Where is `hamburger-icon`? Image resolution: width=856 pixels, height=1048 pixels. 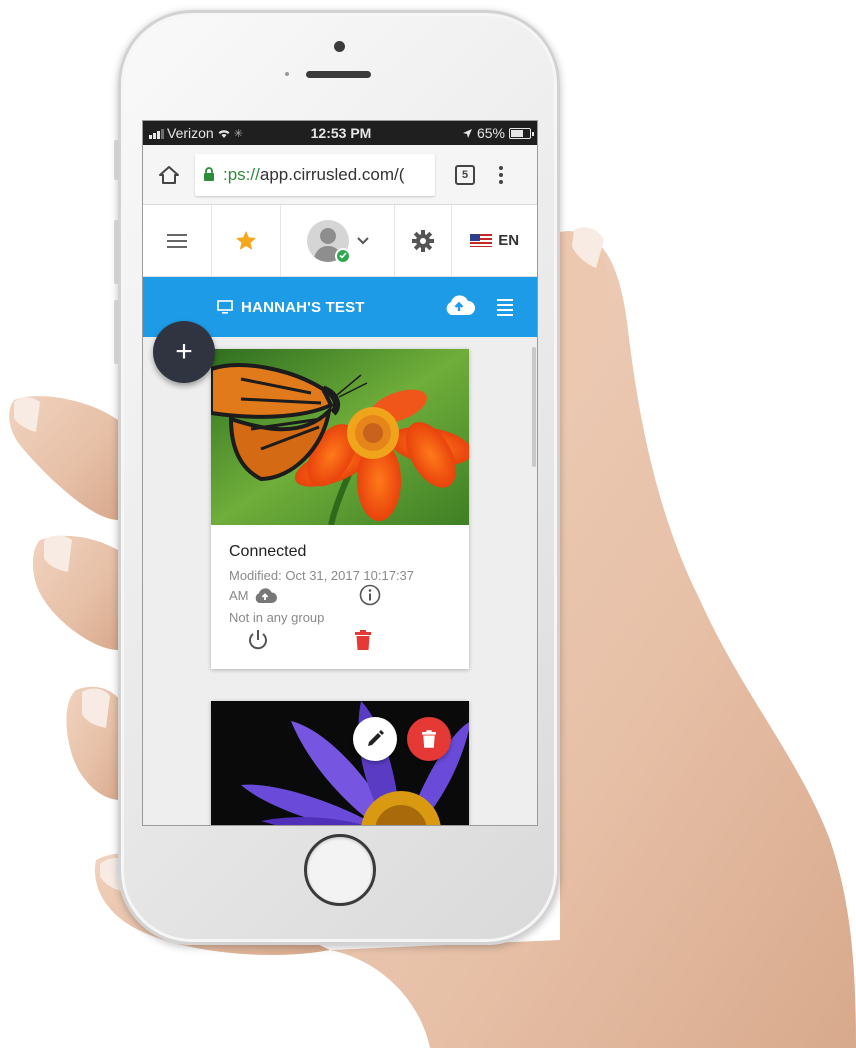
hamburger-icon is located at coordinates (176, 240).